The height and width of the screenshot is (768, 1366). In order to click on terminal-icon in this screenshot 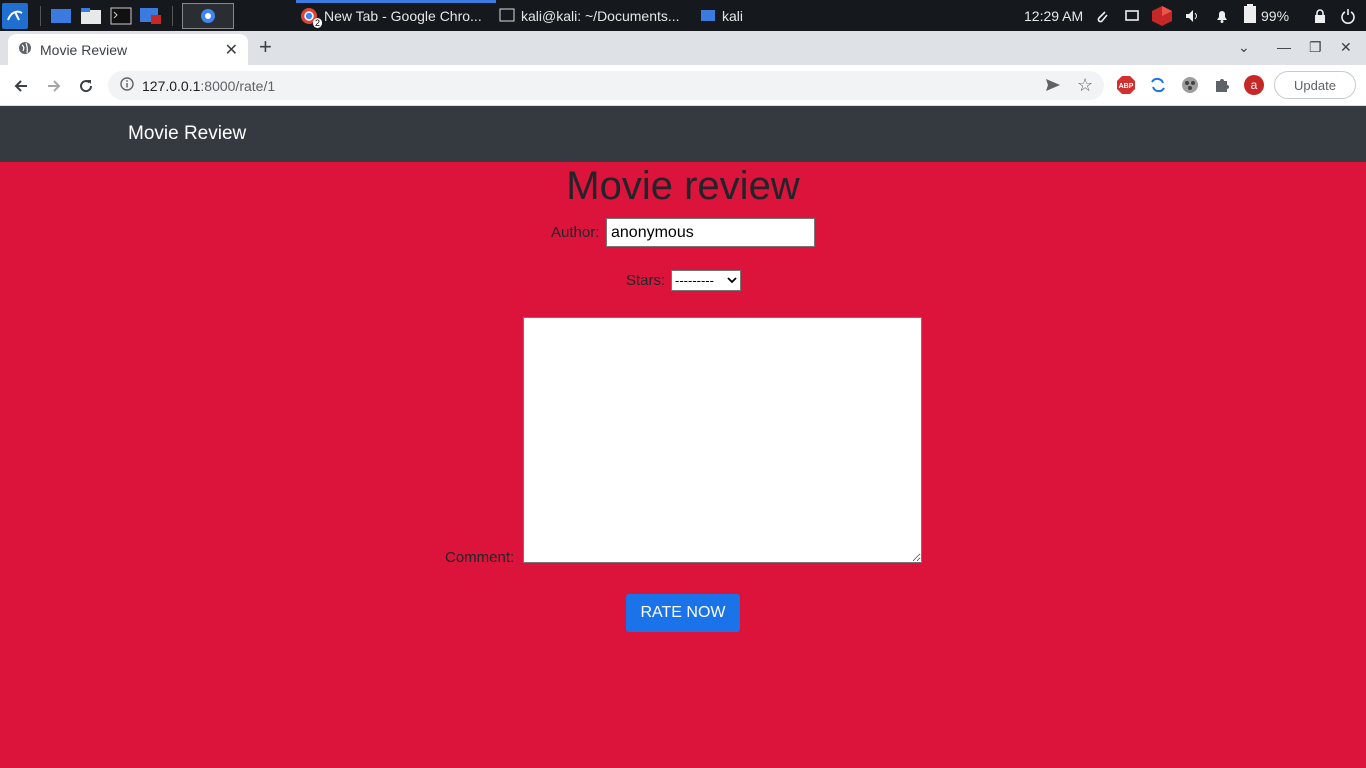, I will do `click(121, 16)`.